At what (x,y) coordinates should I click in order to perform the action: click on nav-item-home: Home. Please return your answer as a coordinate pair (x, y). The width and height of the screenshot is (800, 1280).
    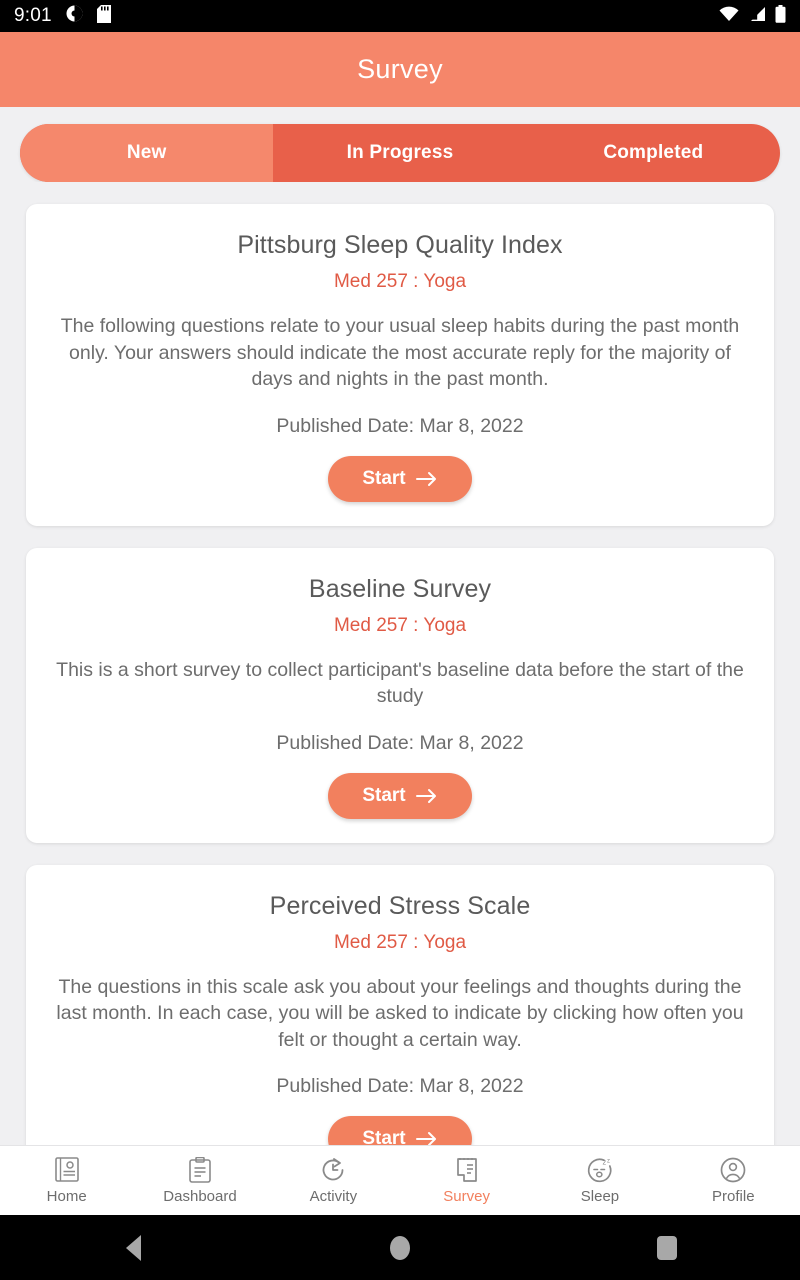
    Looking at the image, I should click on (66, 1180).